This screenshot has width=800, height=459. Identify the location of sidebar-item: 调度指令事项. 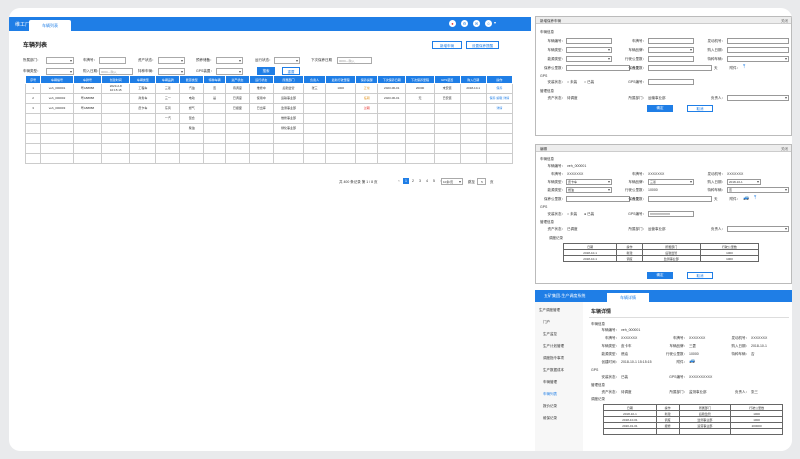
(553, 358).